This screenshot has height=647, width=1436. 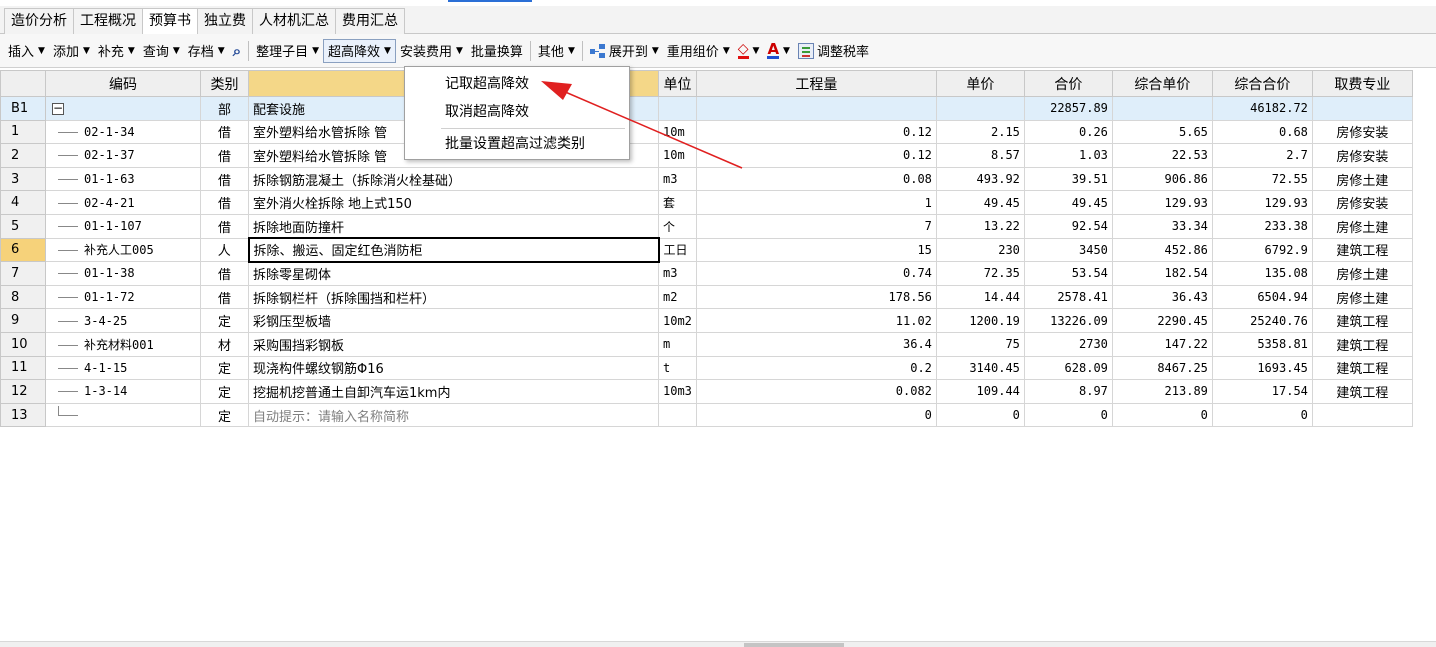 I want to click on name-cell: 室外消火栓拆除 地上式150, so click(x=453, y=202).